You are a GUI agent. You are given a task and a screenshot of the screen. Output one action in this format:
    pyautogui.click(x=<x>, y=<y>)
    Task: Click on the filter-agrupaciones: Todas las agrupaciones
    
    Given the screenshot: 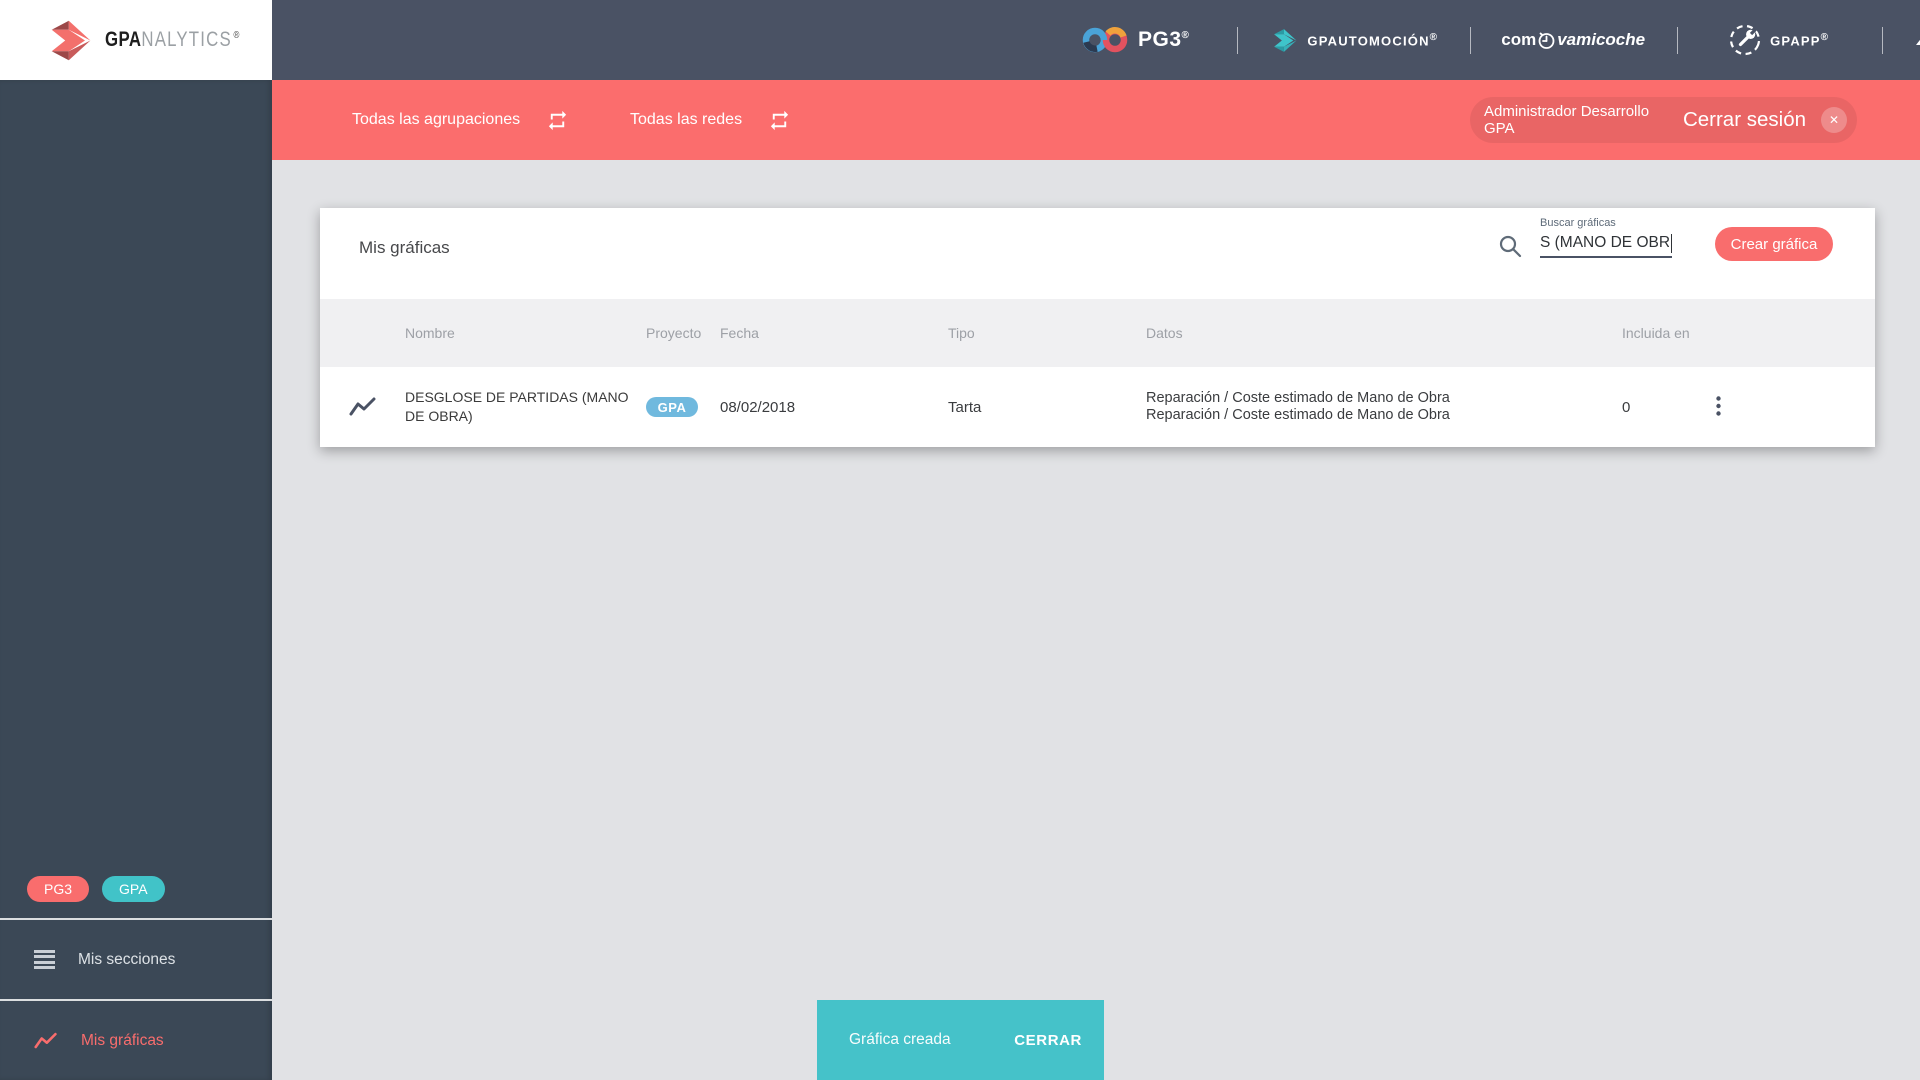 What is the action you would take?
    pyautogui.click(x=460, y=120)
    